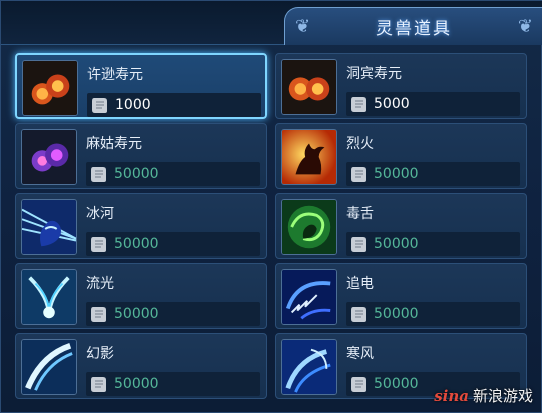  What do you see at coordinates (309, 227) in the screenshot?
I see `poison-swirl-icon` at bounding box center [309, 227].